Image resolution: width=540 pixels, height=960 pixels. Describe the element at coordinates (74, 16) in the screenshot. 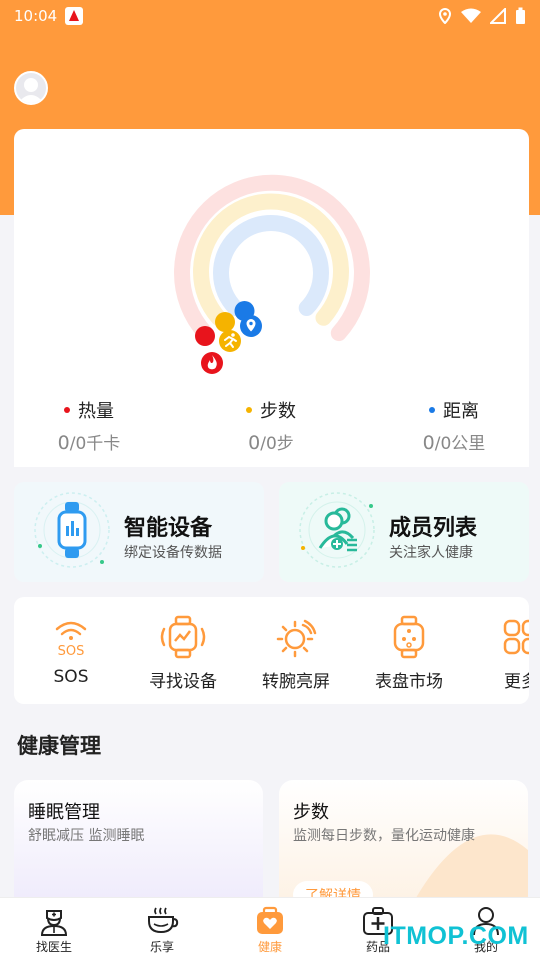

I see `app-notification-icon` at that location.